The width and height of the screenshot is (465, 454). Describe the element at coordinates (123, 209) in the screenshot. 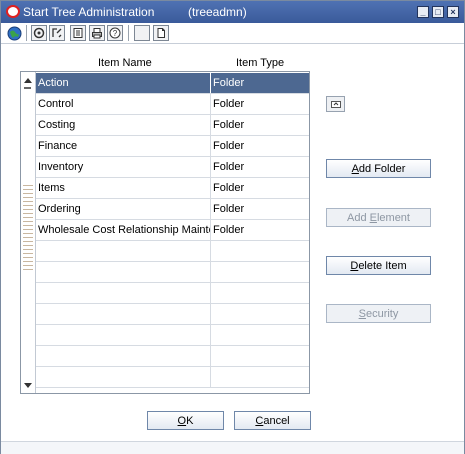

I see `item-name-cell: Ordering` at that location.